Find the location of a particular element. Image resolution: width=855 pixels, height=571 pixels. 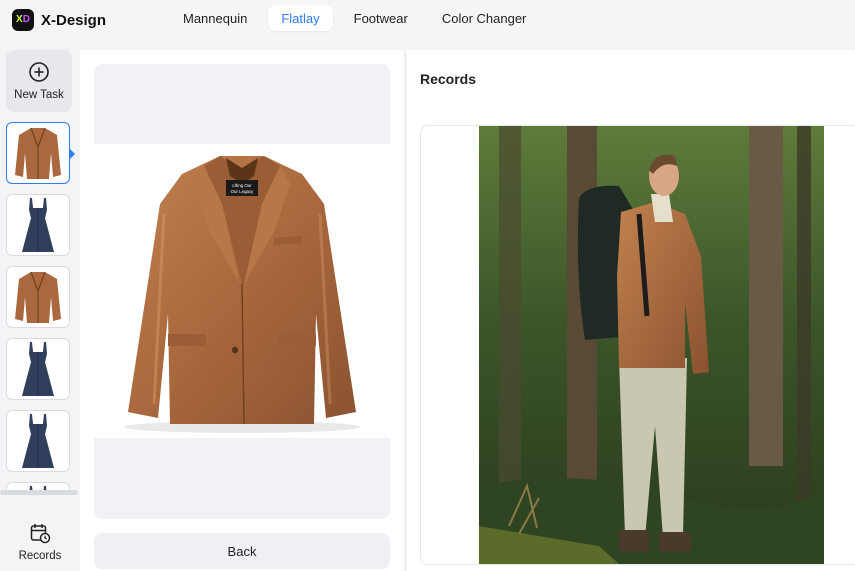

logo-letter-d: D is located at coordinates (26, 19).